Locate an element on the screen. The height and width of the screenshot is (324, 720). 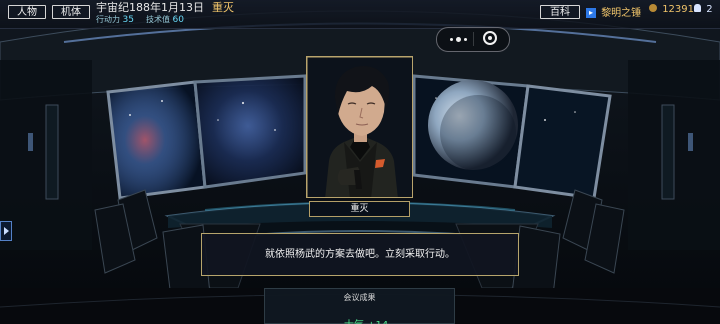
mecha-button: 机体 is located at coordinates (71, 12).